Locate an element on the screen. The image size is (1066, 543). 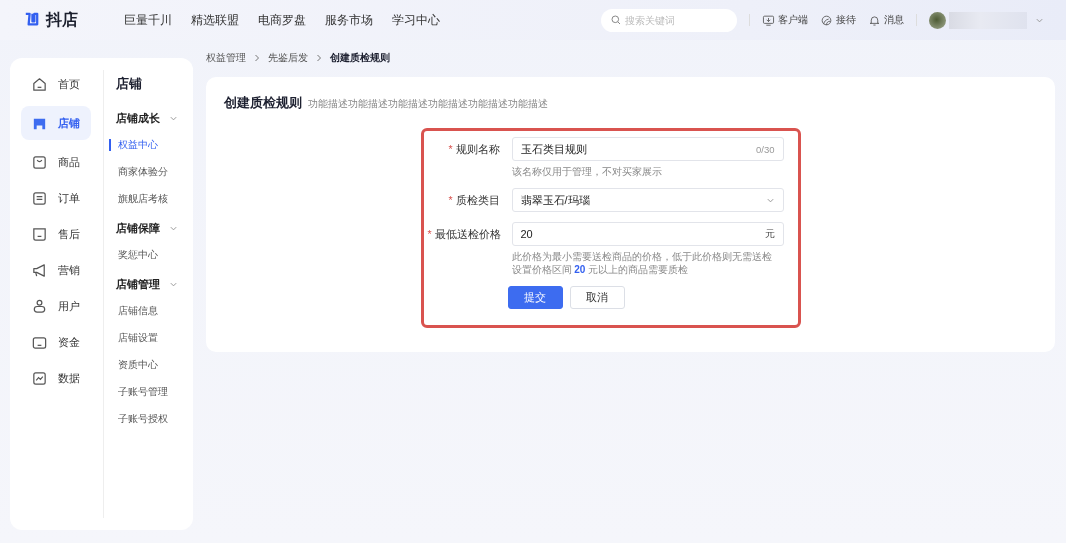
submenu-item: 旗舰店考核 is located at coordinates (151, 199).